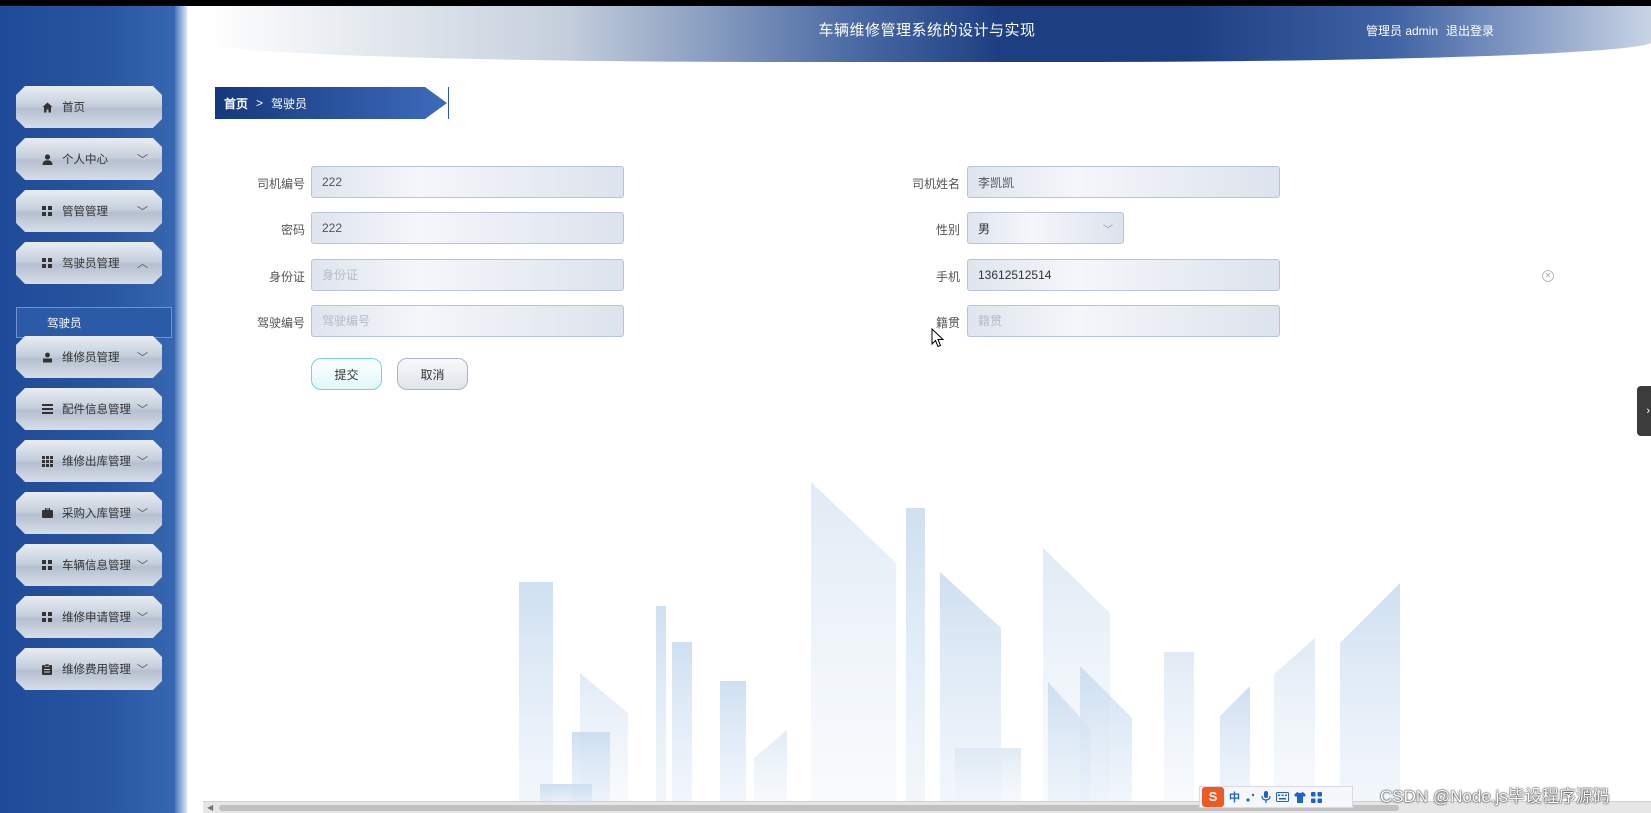 The image size is (1651, 813). I want to click on sidebar-item-repair-request: 维修申请管理 ﹀, so click(89, 617).